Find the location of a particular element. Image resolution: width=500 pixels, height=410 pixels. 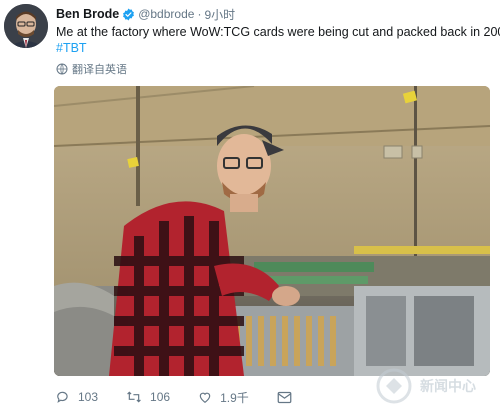

verified-badge-icon is located at coordinates (128, 14).